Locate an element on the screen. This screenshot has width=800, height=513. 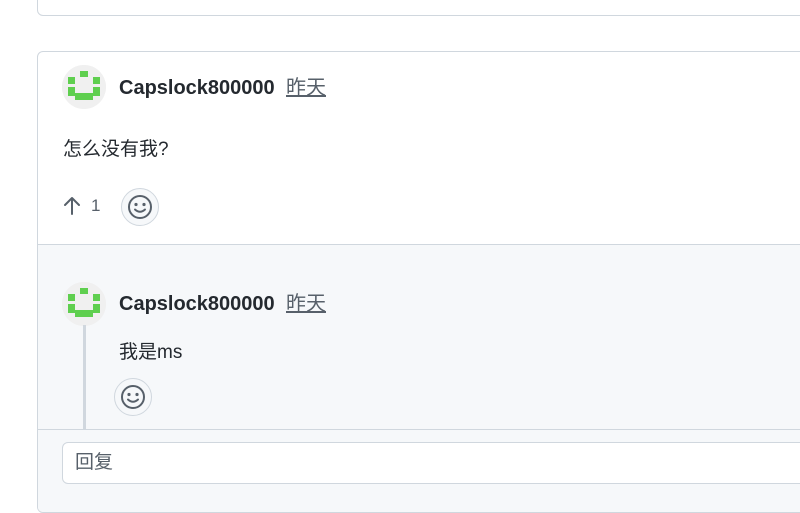
reply-author: Capslock800000 is located at coordinates (197, 304).